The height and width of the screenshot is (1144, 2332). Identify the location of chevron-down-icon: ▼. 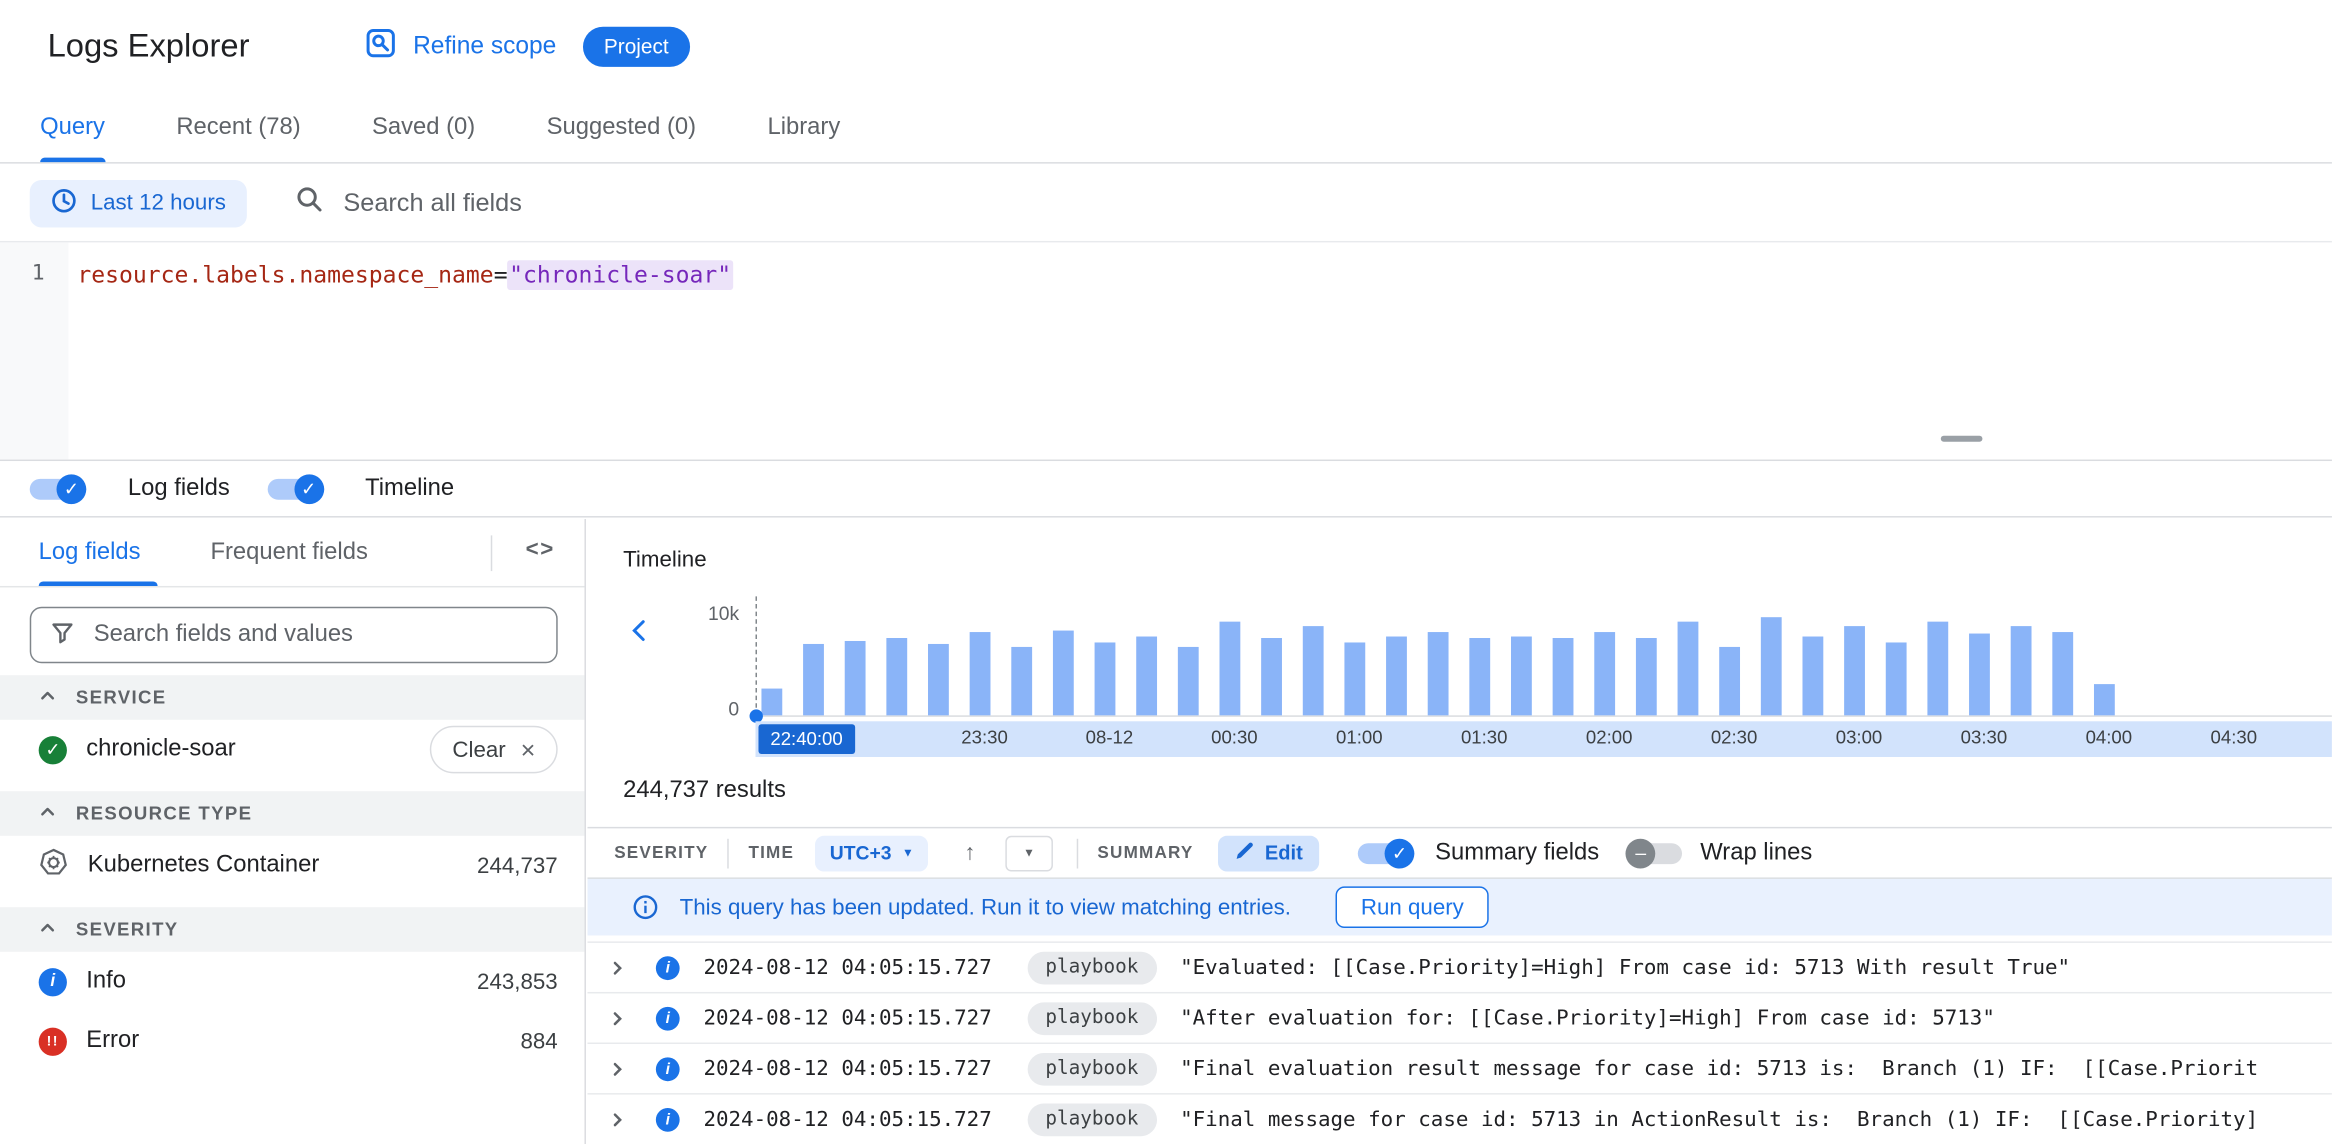
(907, 853).